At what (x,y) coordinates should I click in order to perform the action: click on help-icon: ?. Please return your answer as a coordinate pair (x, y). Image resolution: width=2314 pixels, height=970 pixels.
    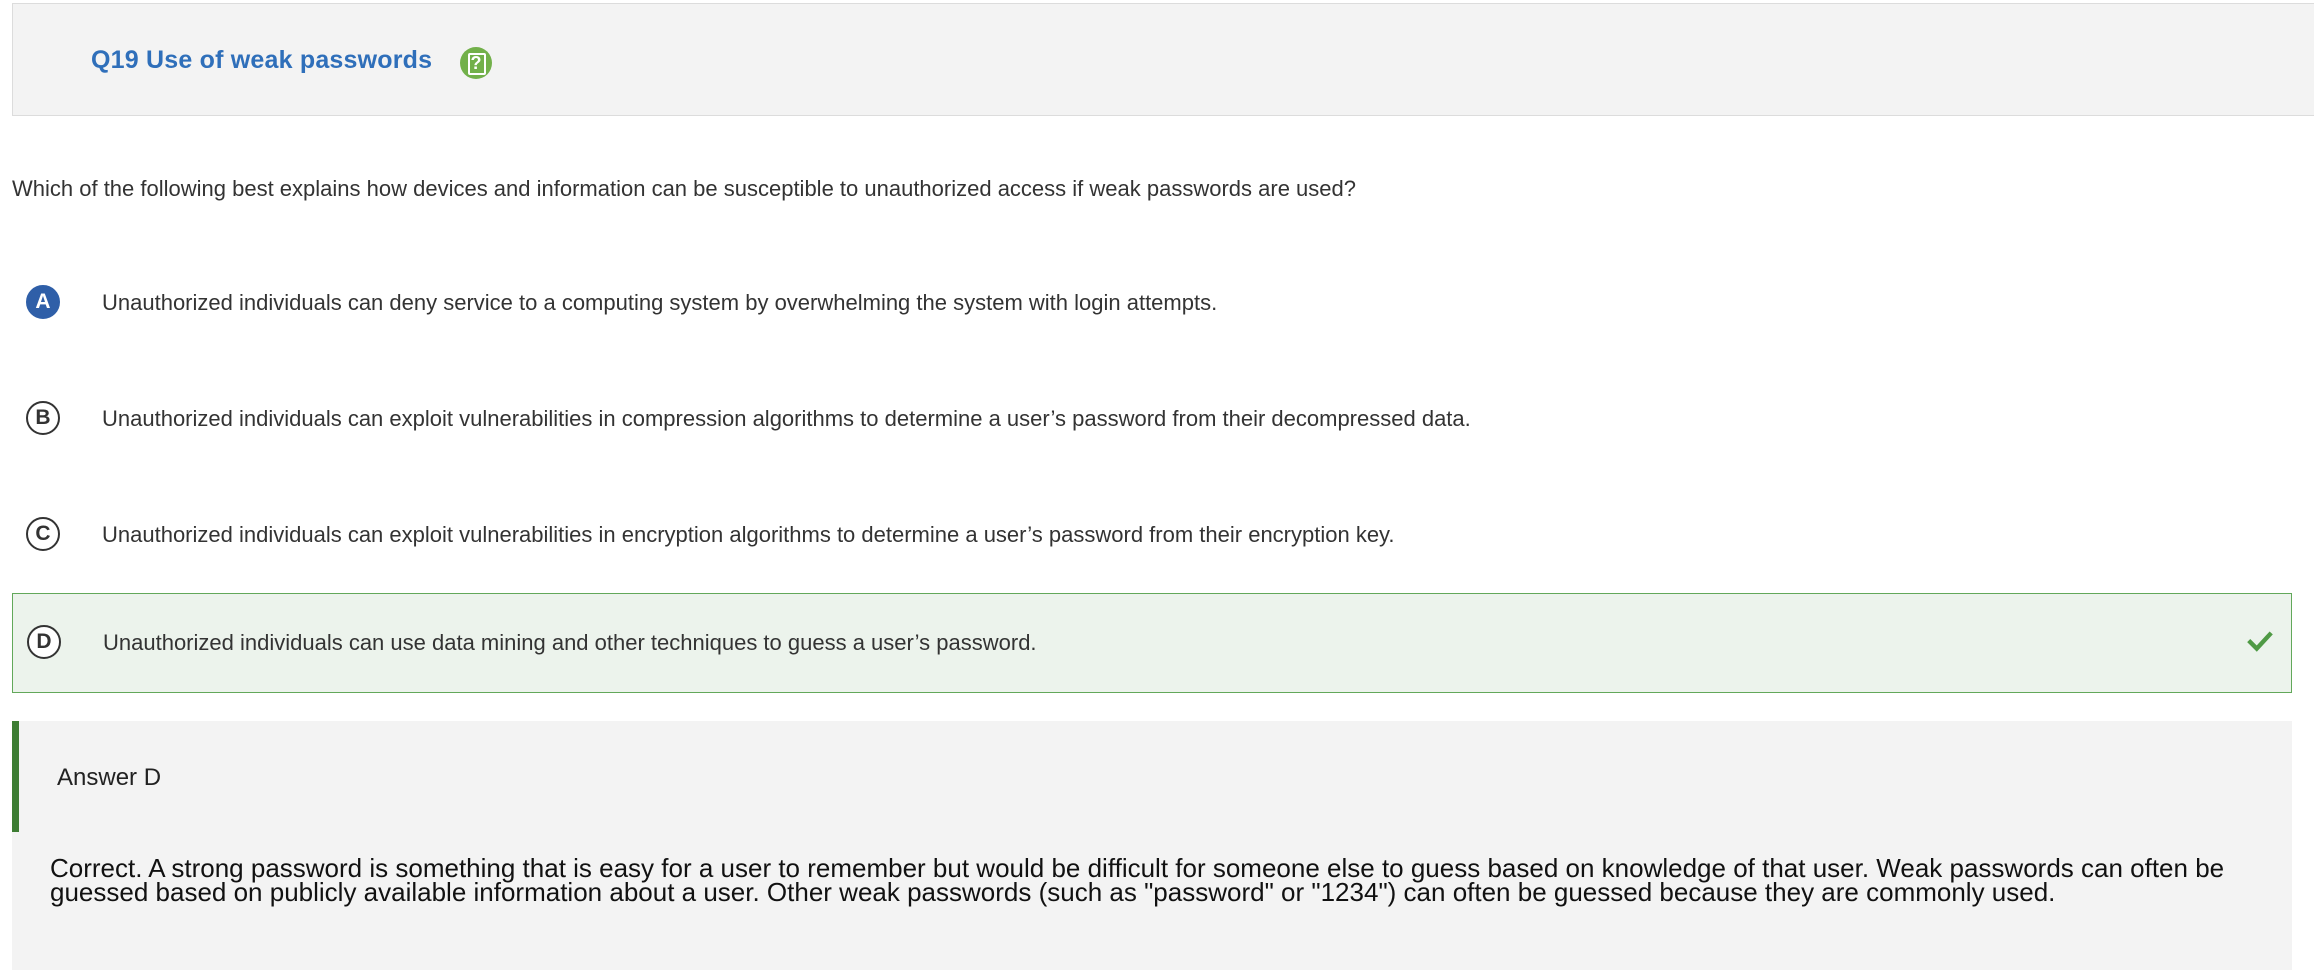
    Looking at the image, I should click on (476, 63).